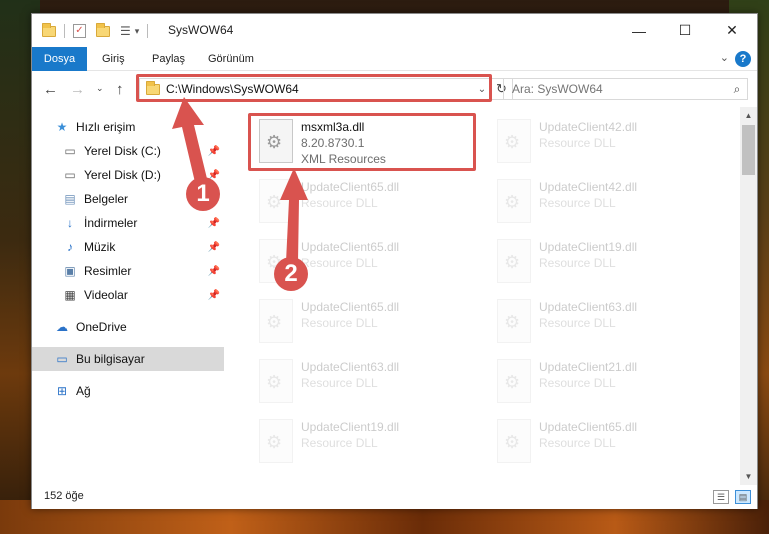 The width and height of the screenshot is (769, 534). What do you see at coordinates (394, 30) in the screenshot?
I see `title-bar: ✓ ☰ ▾ SysWOW64 — ☐ ✕` at bounding box center [394, 30].